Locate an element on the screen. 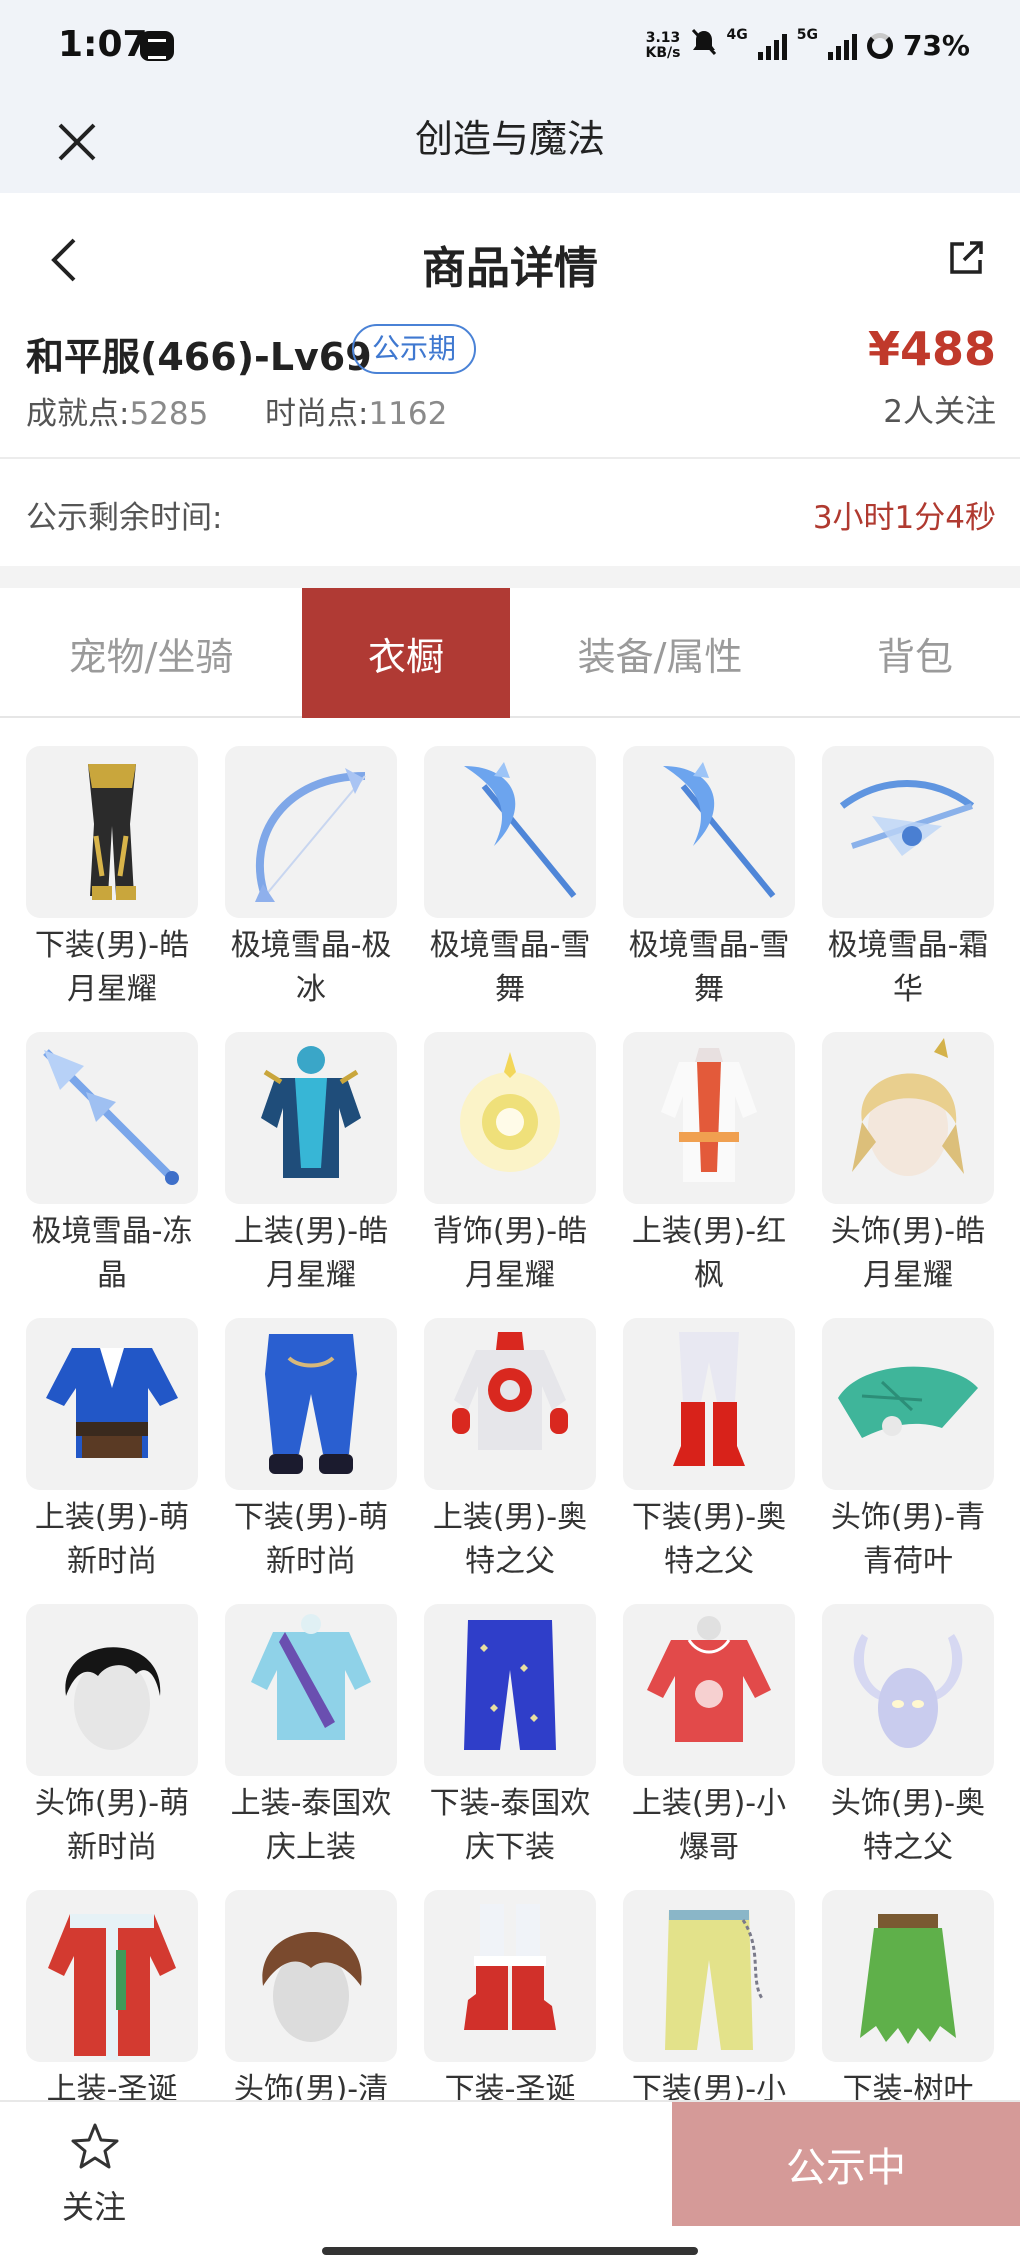 The image size is (1020, 2267). mute-icon is located at coordinates (704, 45).